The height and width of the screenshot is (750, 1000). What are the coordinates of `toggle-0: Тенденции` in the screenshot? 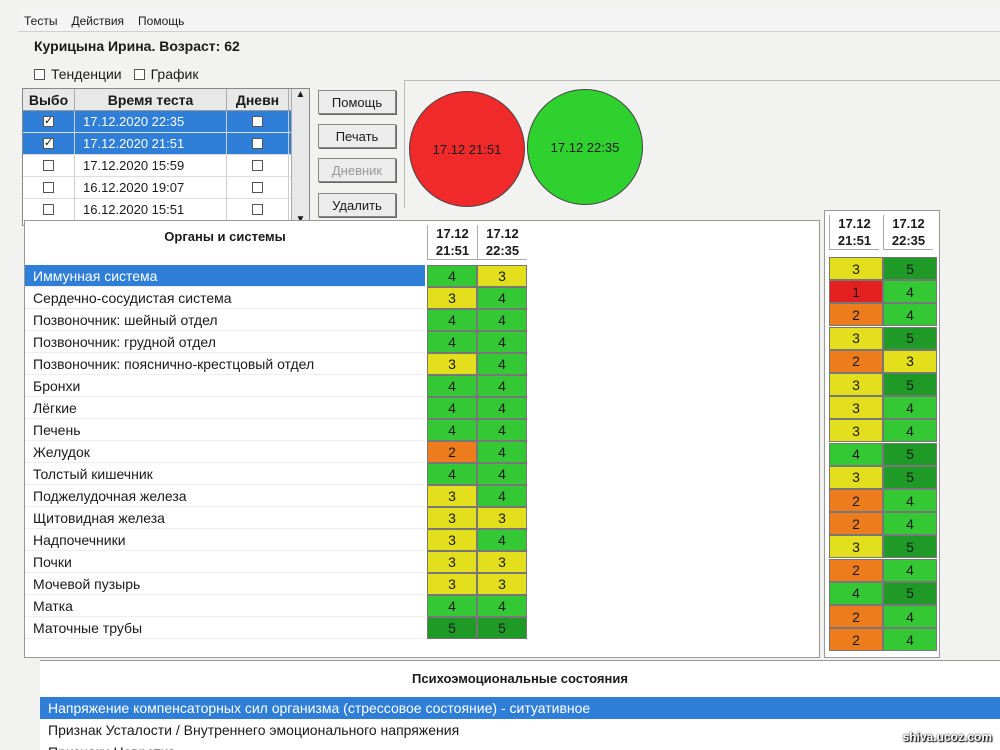 It's located at (78, 74).